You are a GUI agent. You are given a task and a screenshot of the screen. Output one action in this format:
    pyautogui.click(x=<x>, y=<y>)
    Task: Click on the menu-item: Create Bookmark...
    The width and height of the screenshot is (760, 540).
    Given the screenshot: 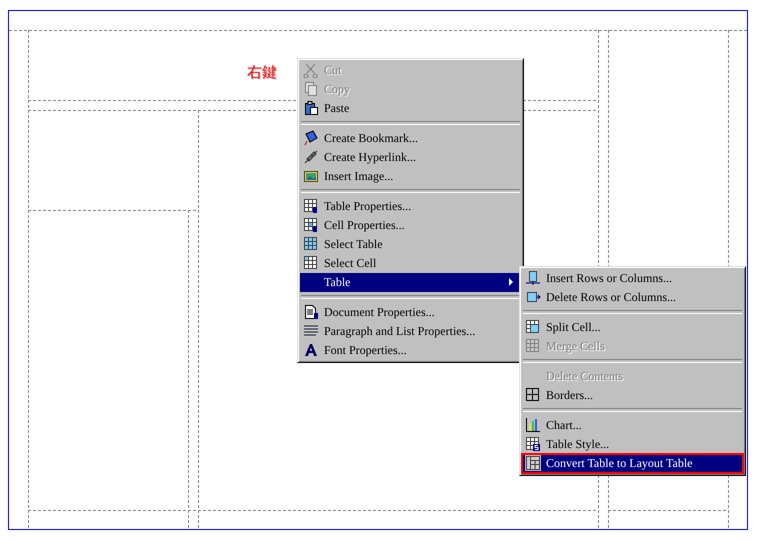 What is the action you would take?
    pyautogui.click(x=410, y=138)
    